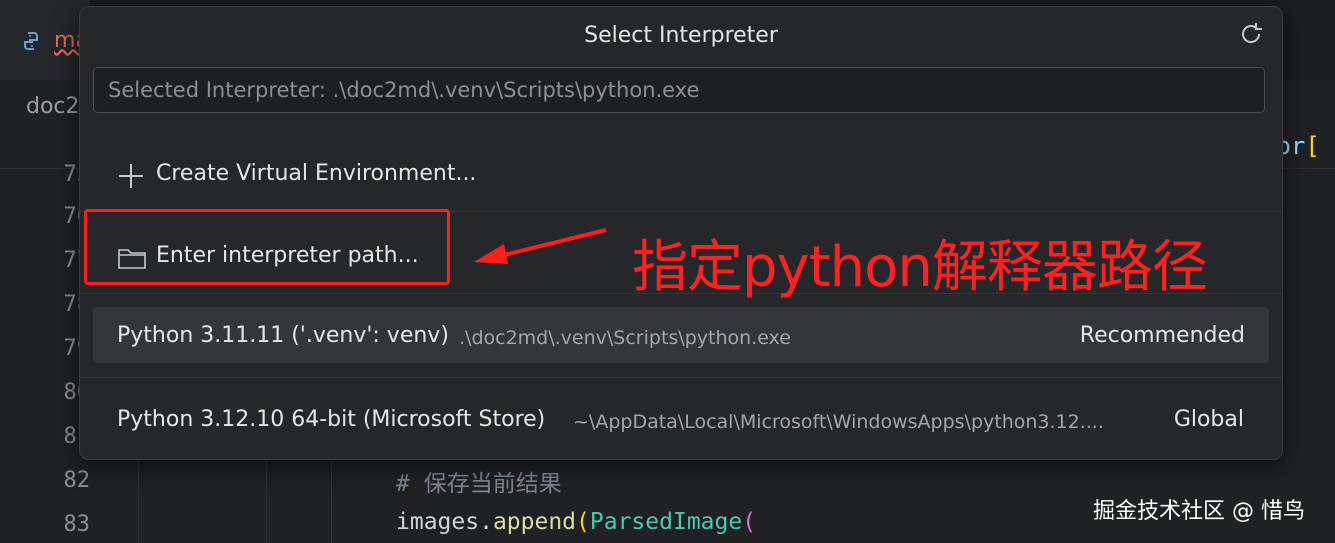 This screenshot has height=543, width=1335. I want to click on code-function: append, so click(534, 522).